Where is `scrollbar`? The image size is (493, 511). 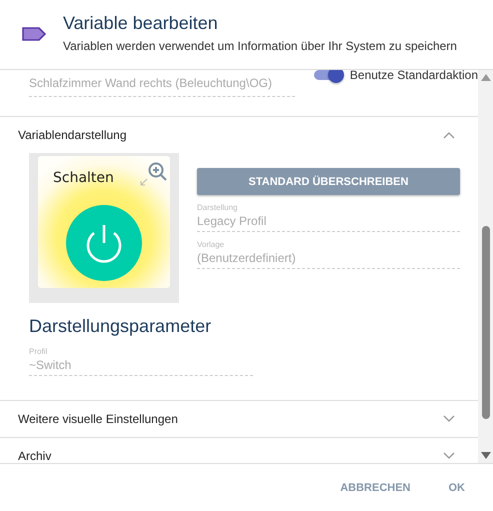
scrollbar is located at coordinates (485, 266).